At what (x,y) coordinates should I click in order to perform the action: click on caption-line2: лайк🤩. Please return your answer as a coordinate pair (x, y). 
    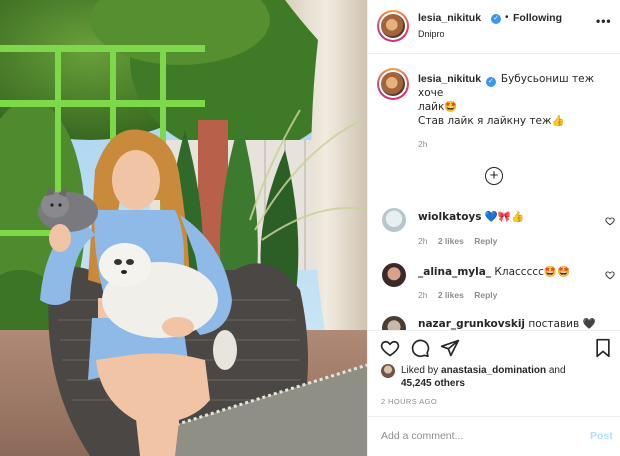
    Looking at the image, I should click on (438, 107).